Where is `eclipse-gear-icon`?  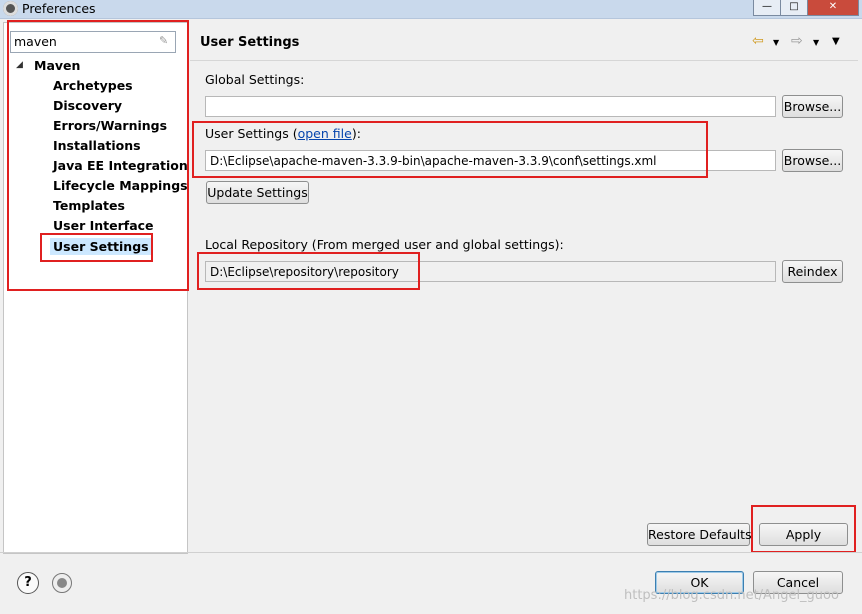
eclipse-gear-icon is located at coordinates (10, 8).